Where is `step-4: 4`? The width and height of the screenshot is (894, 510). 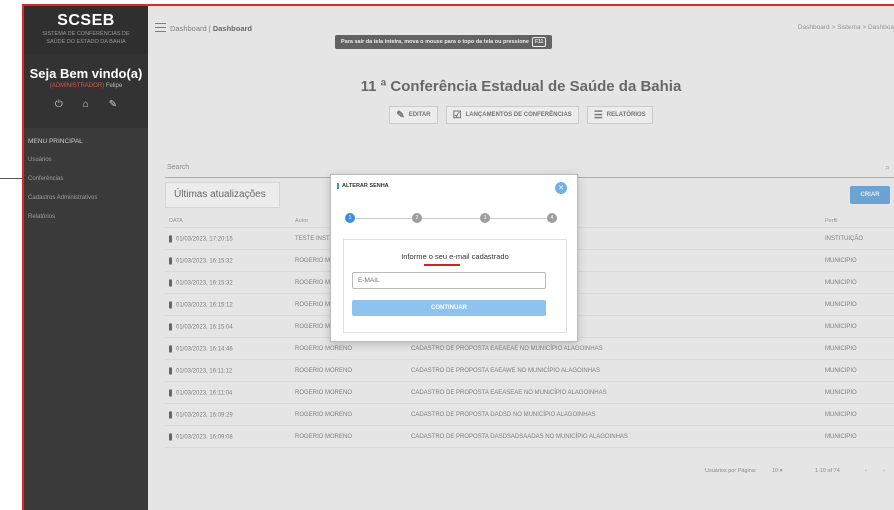 step-4: 4 is located at coordinates (552, 218).